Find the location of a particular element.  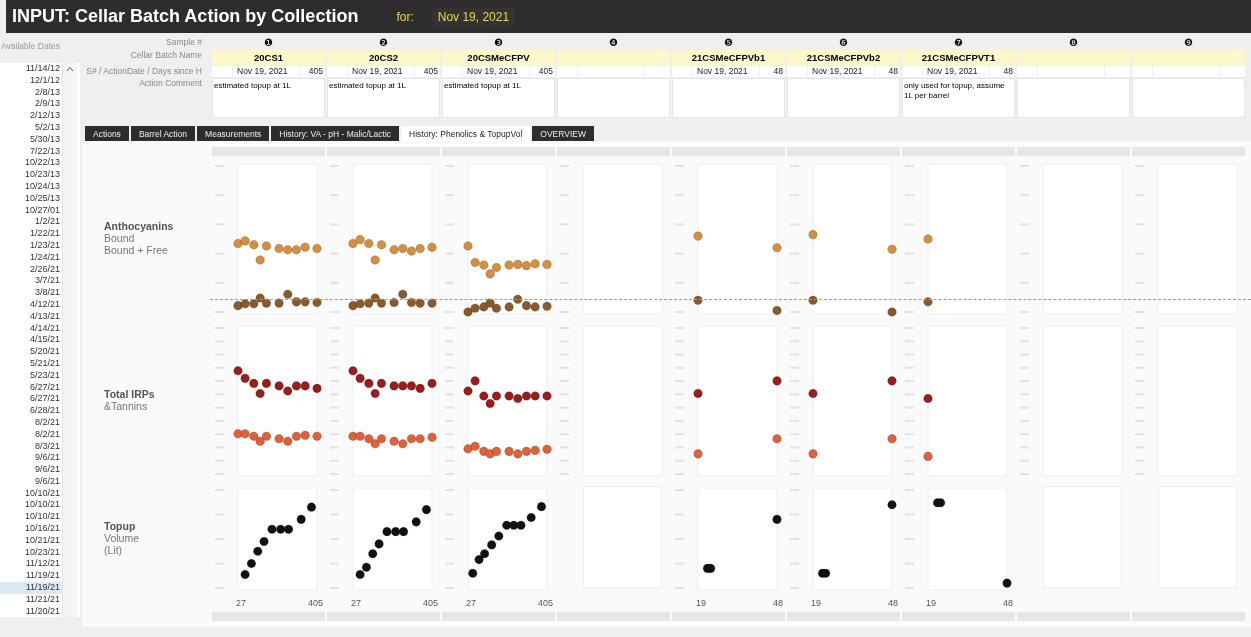

date-item: 5/20/21 is located at coordinates (31, 352).